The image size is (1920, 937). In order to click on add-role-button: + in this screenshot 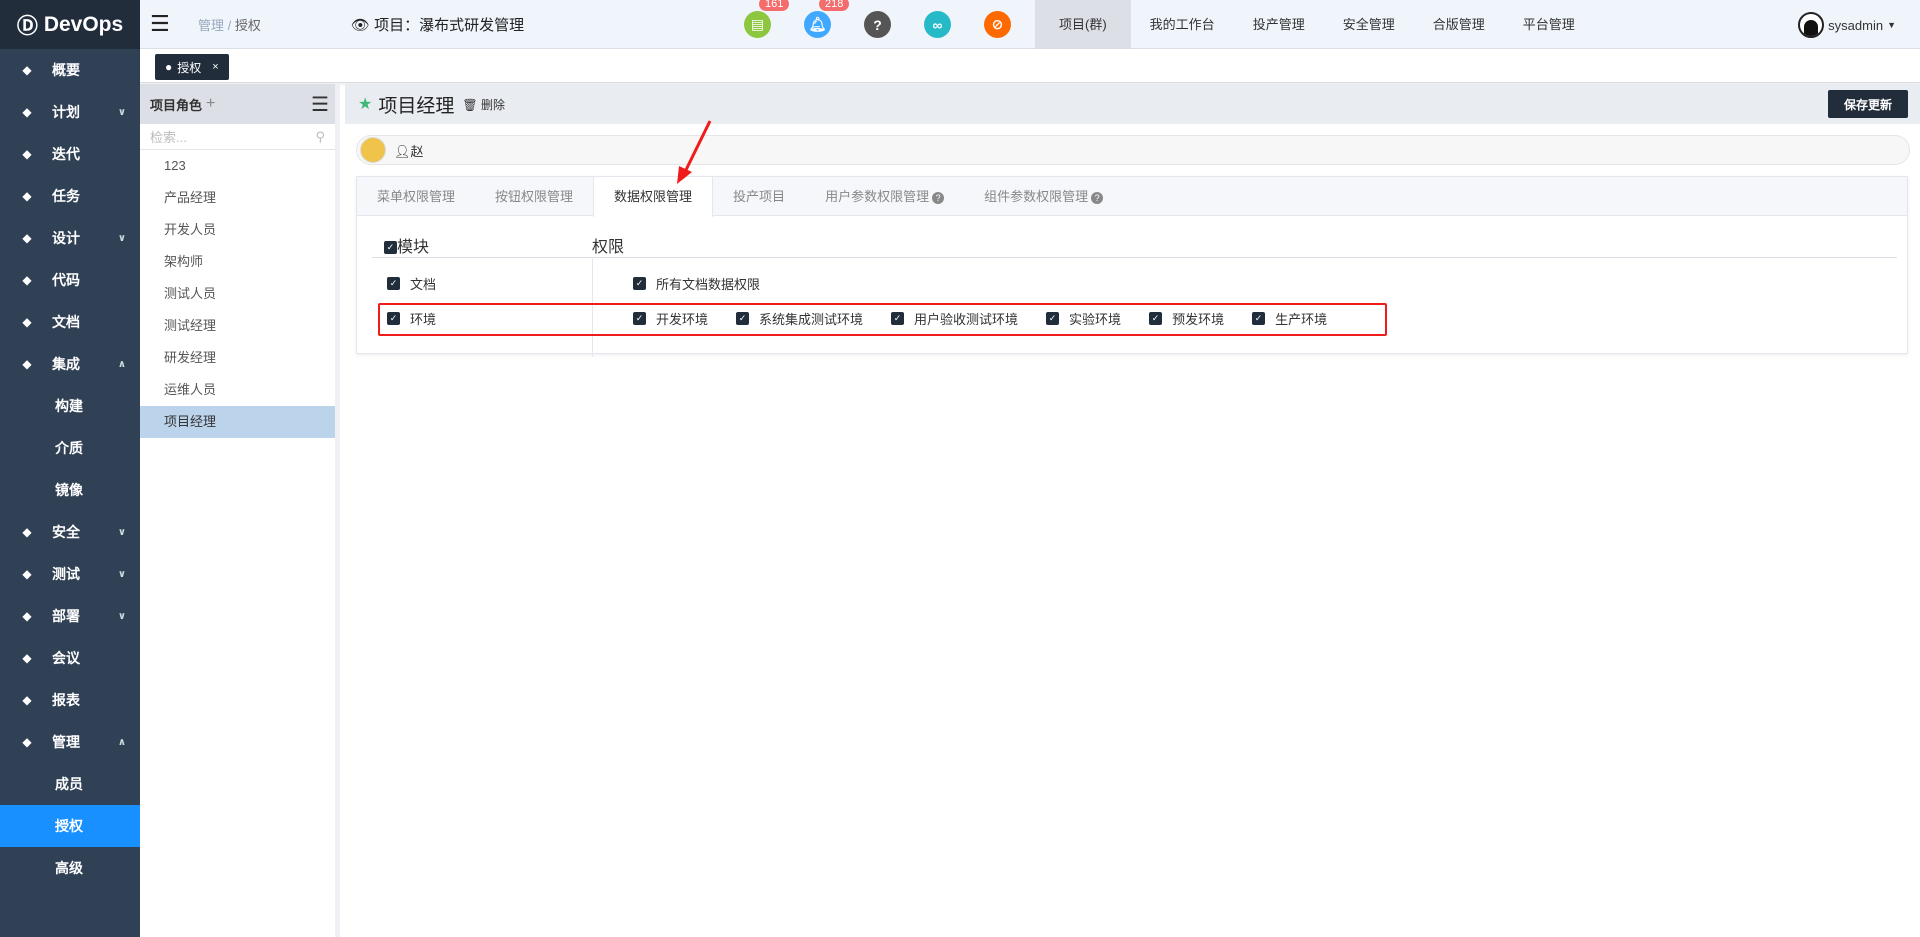, I will do `click(210, 104)`.